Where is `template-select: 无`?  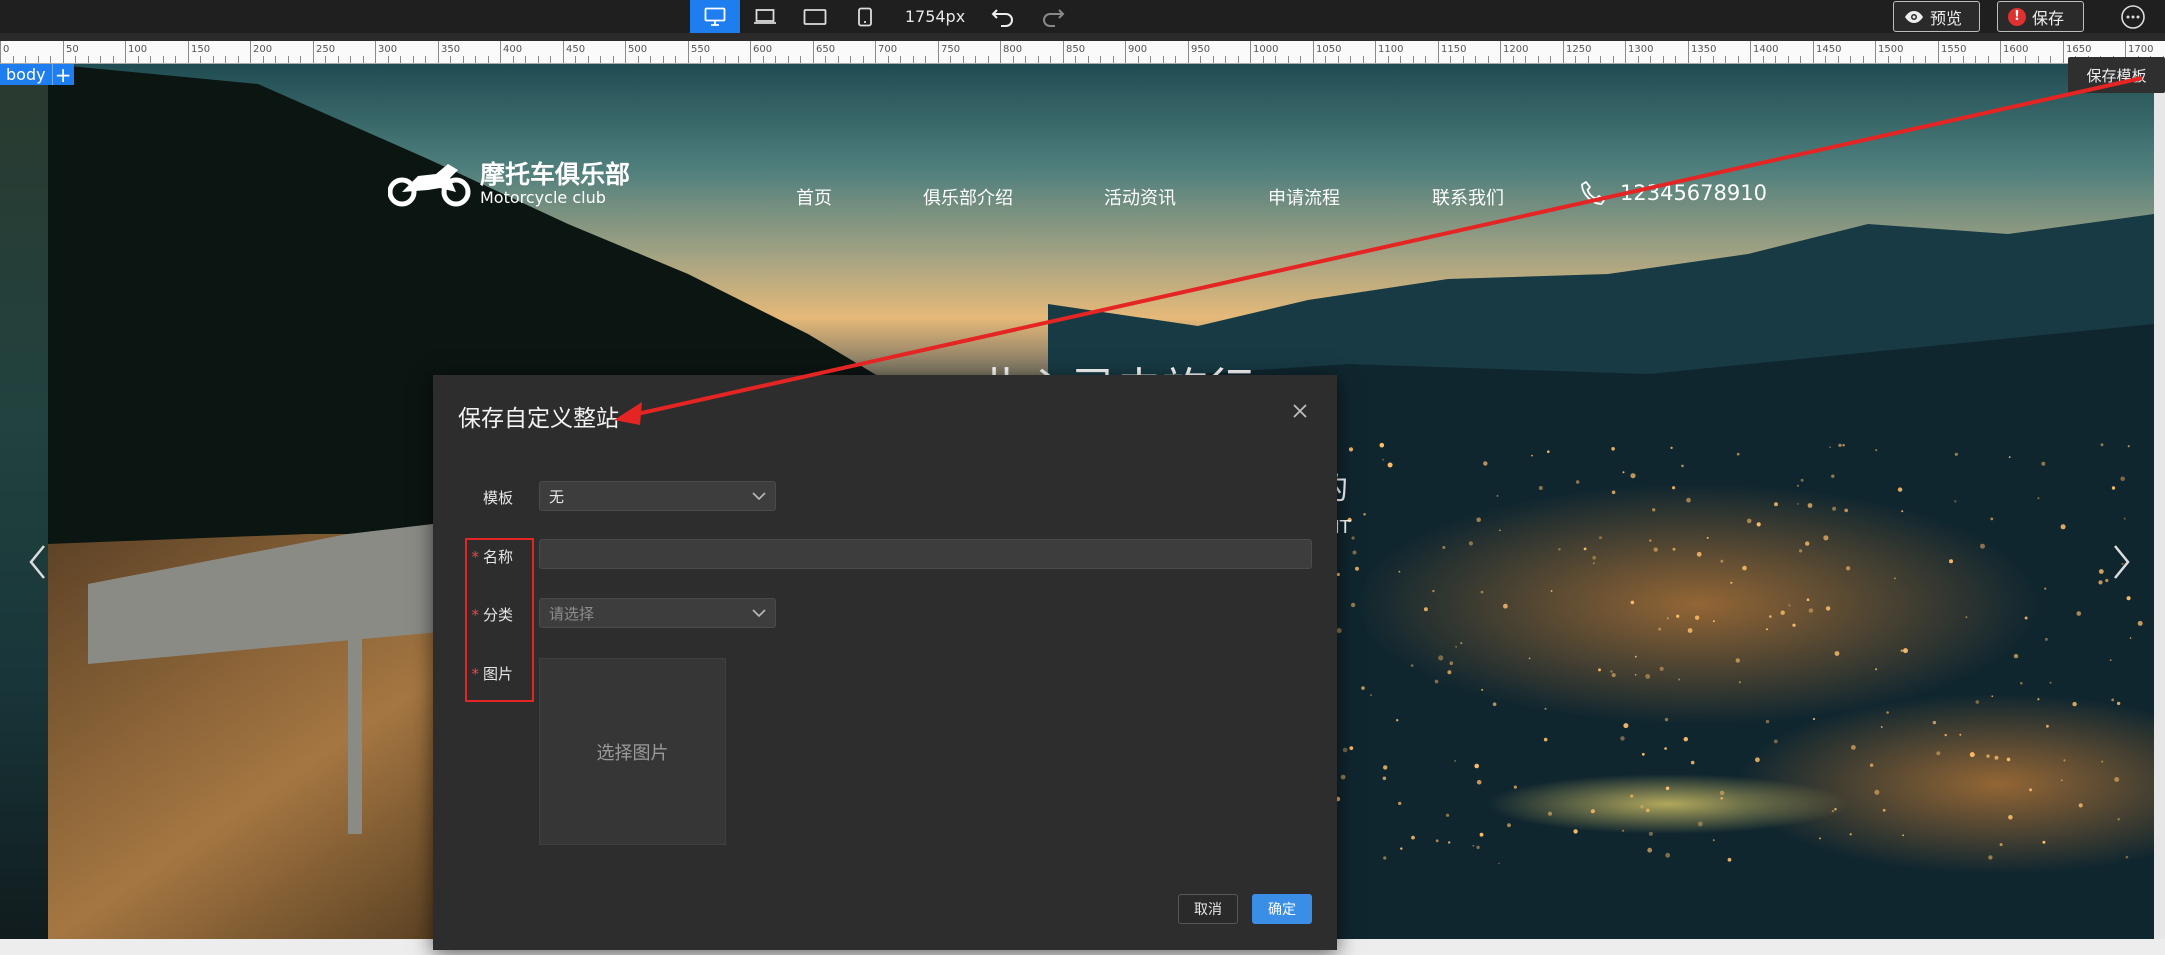 template-select: 无 is located at coordinates (657, 496).